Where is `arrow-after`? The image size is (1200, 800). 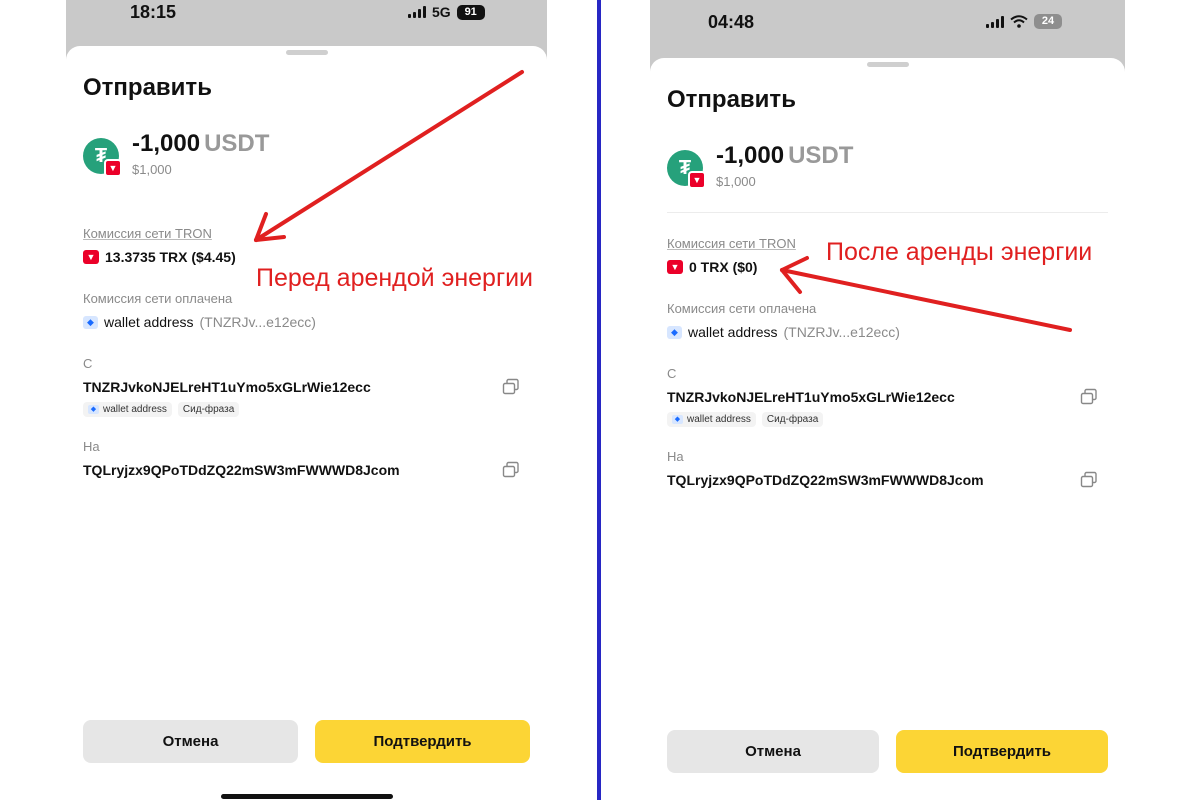 arrow-after is located at coordinates (926, 294).